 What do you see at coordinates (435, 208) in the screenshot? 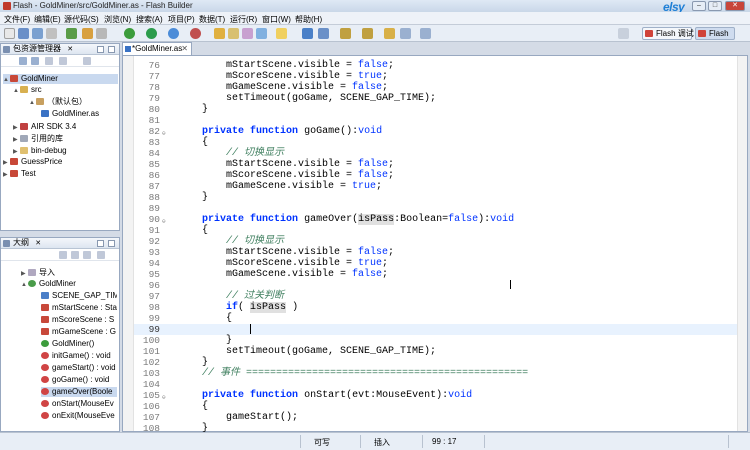
I see `code-line: 89` at bounding box center [435, 208].